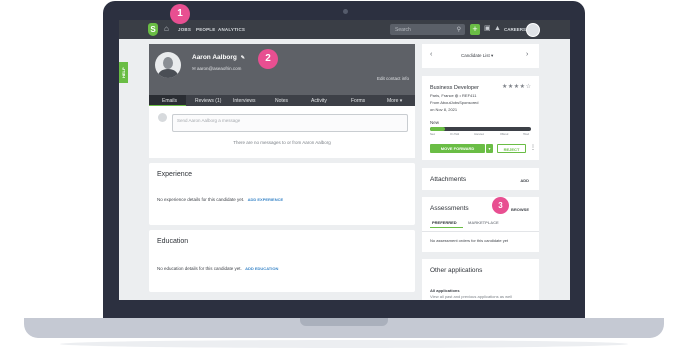 The height and width of the screenshot is (356, 688). Describe the element at coordinates (175, 174) in the screenshot. I see `experience-title: Experience` at that location.